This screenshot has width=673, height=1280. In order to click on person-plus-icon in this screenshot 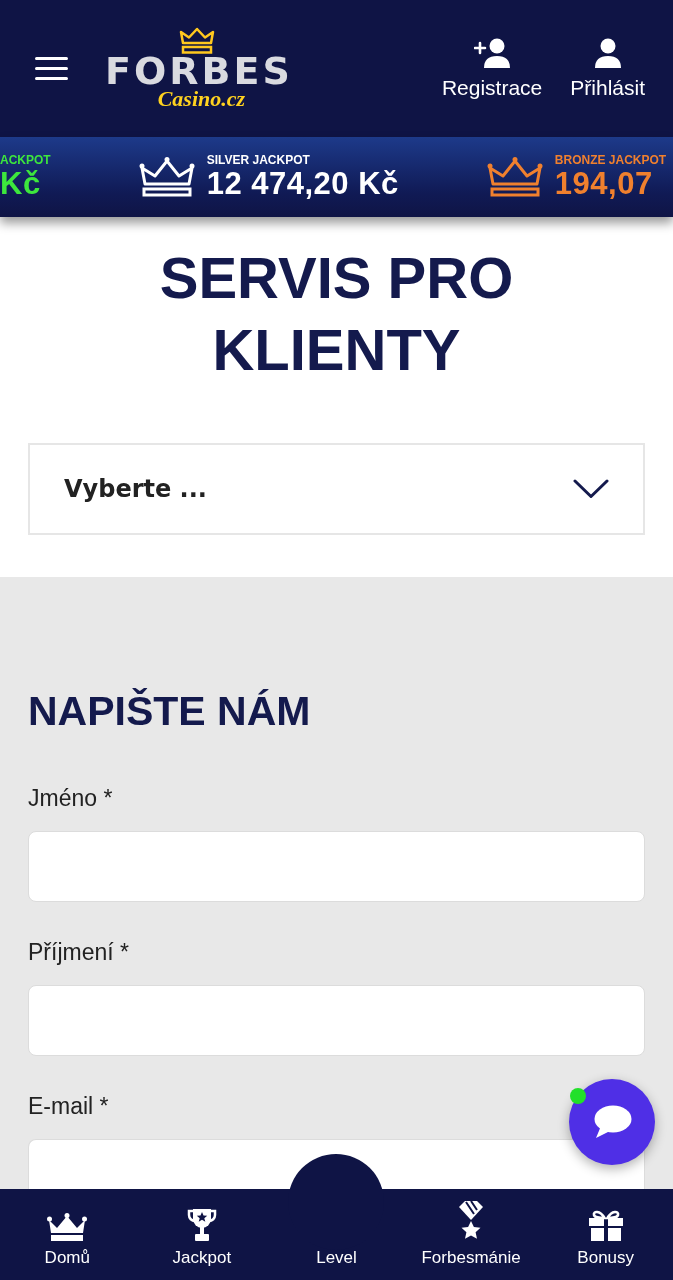, I will do `click(492, 52)`.